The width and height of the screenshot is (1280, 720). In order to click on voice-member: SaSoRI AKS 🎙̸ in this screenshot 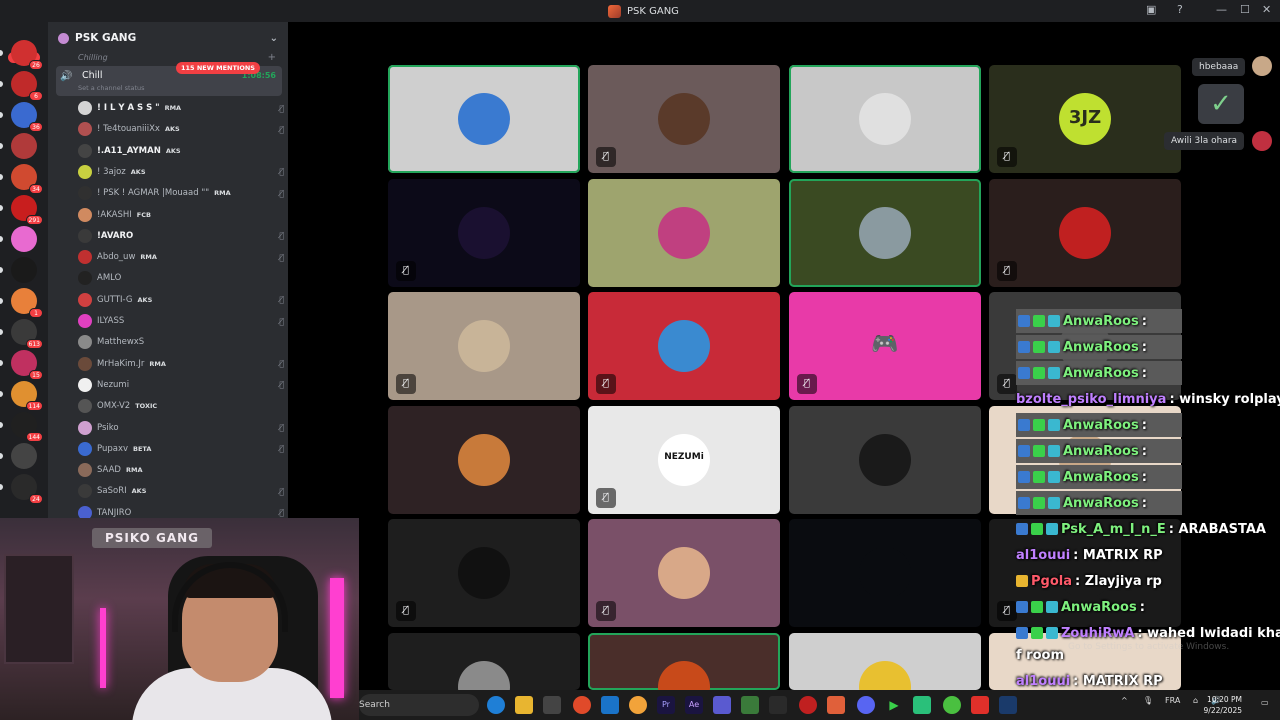, I will do `click(181, 491)`.